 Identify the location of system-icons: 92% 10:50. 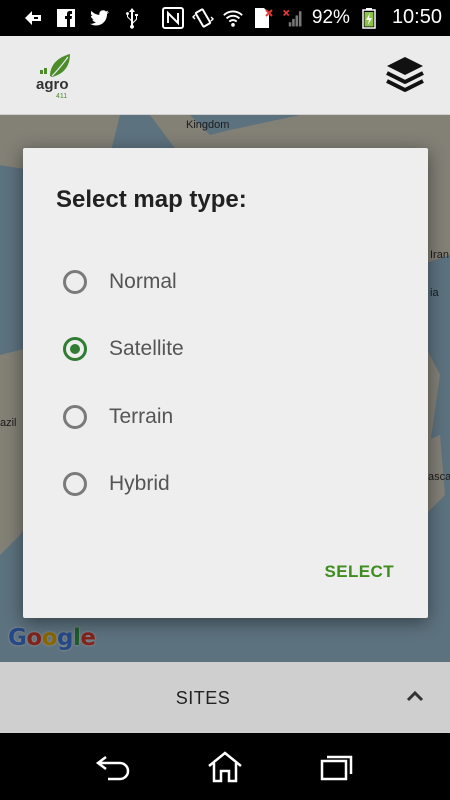
(301, 17).